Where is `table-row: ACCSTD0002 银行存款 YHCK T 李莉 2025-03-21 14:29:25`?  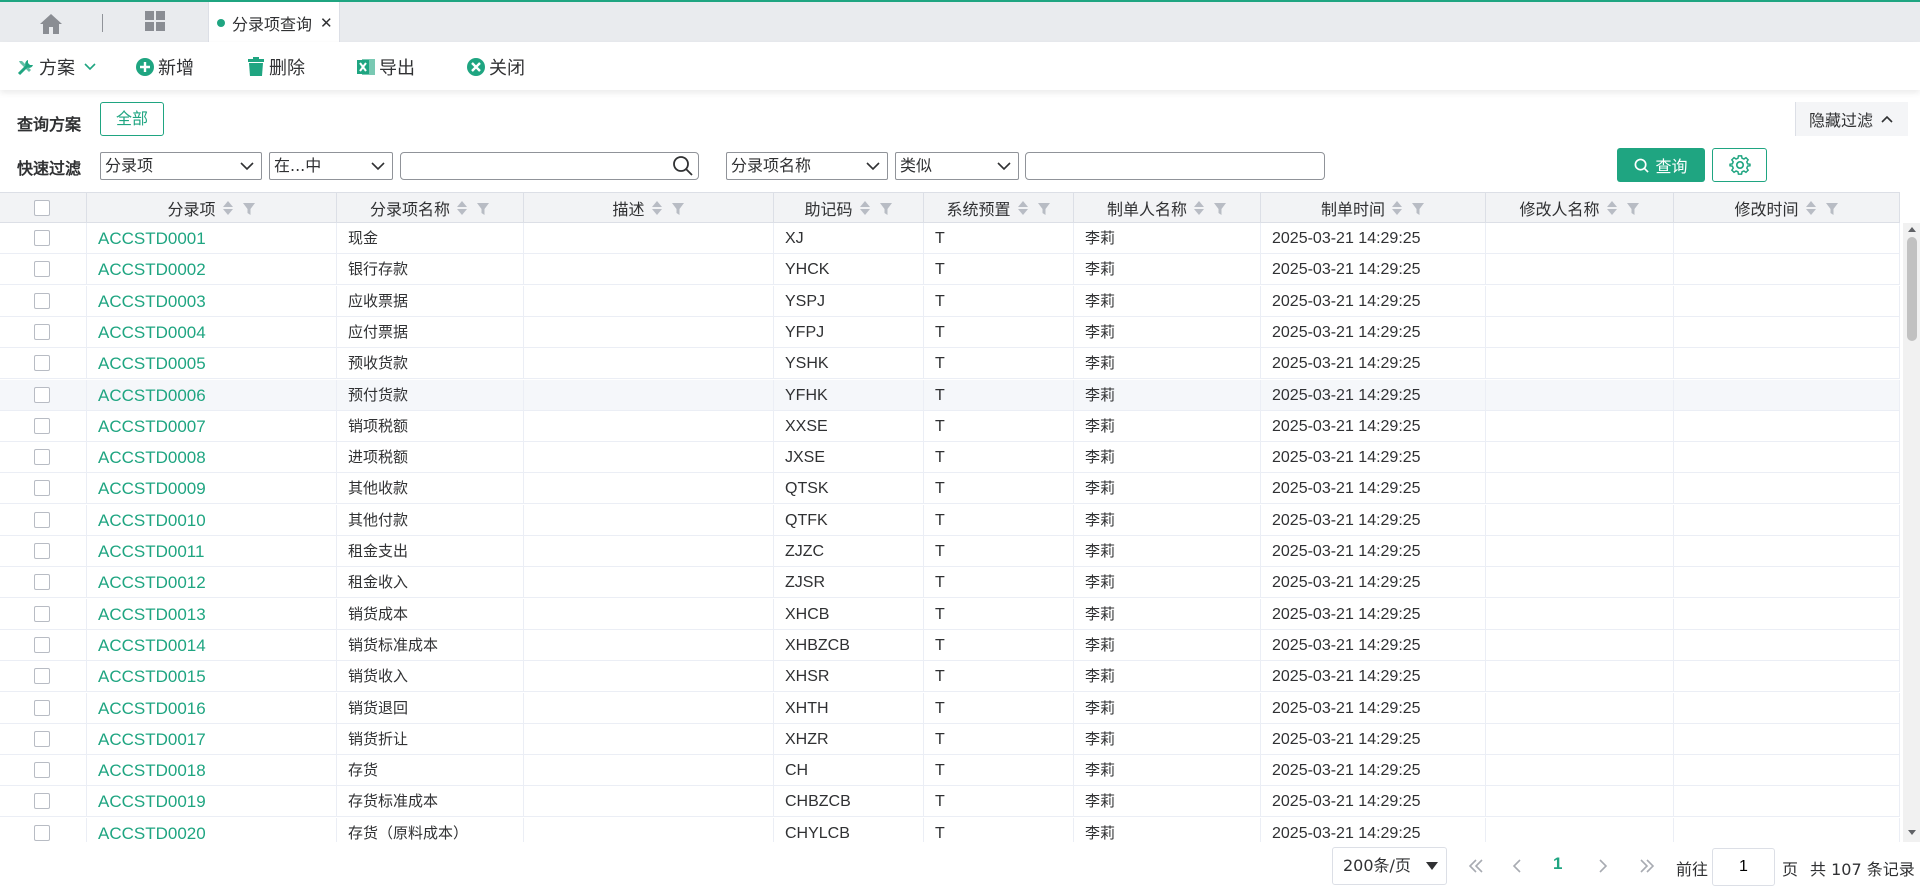
table-row: ACCSTD0002 银行存款 YHCK T 李莉 2025-03-21 14:29:25 is located at coordinates (950, 270).